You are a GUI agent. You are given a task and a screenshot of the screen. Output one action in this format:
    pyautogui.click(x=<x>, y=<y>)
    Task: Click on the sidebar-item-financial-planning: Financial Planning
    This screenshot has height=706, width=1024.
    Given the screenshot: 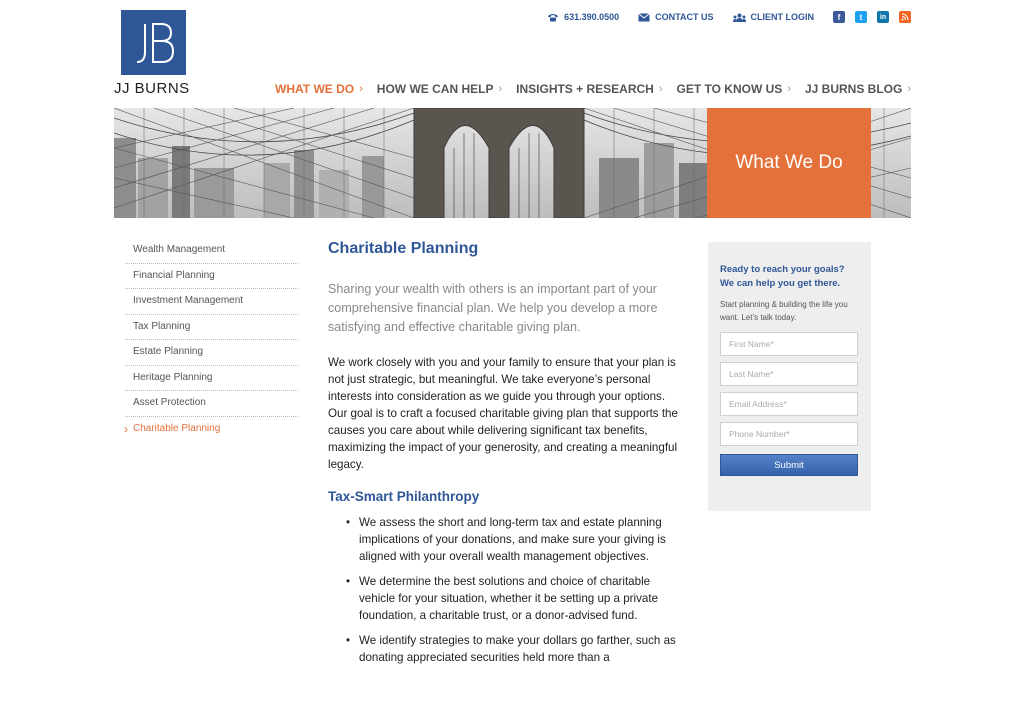 What is the action you would take?
    pyautogui.click(x=211, y=276)
    